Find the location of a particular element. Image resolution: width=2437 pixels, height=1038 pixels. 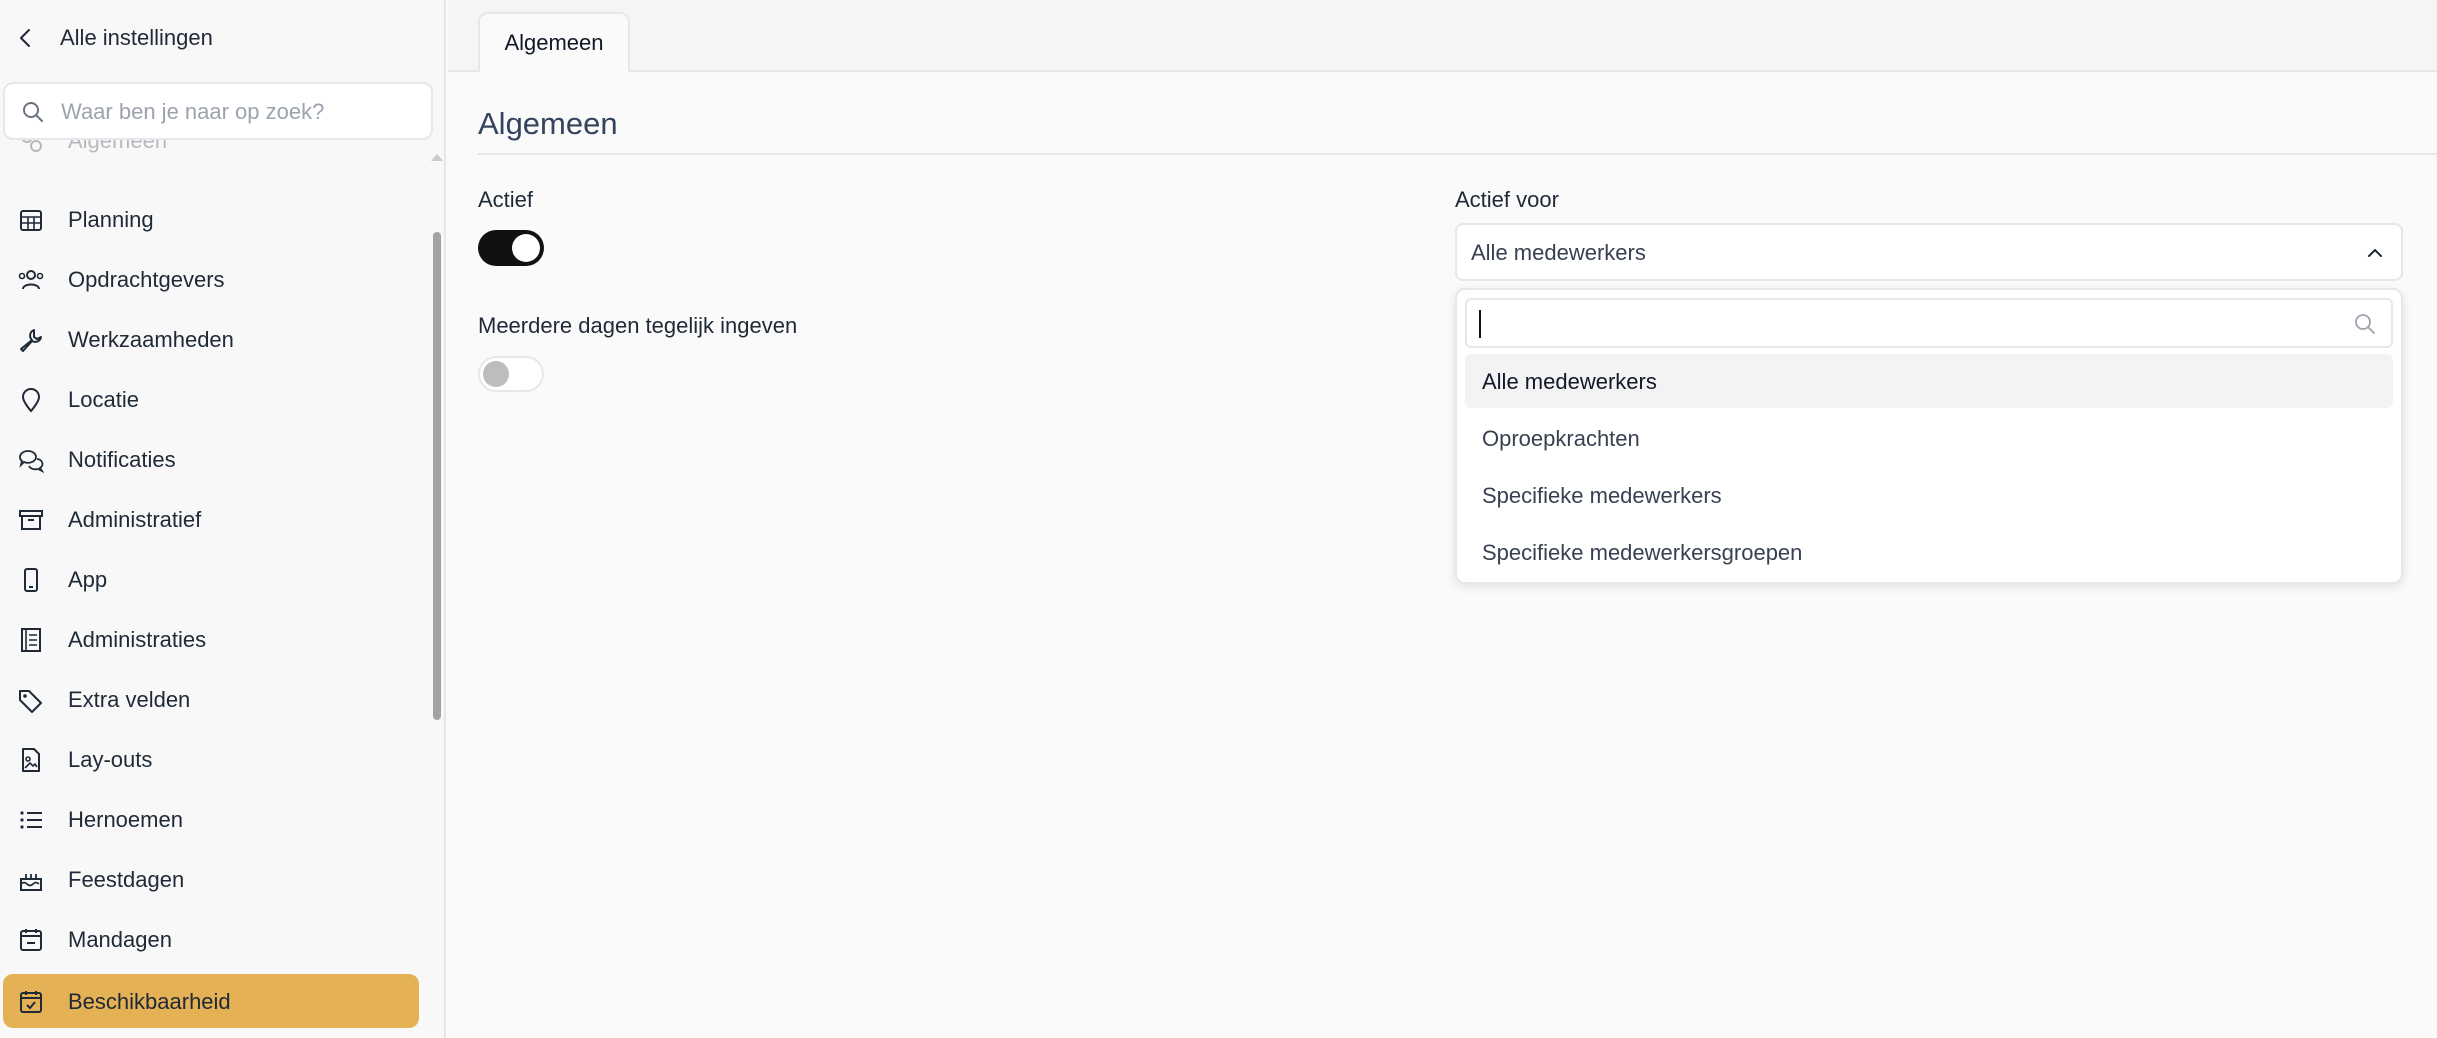

back-label: Alle instellingen is located at coordinates (136, 37).